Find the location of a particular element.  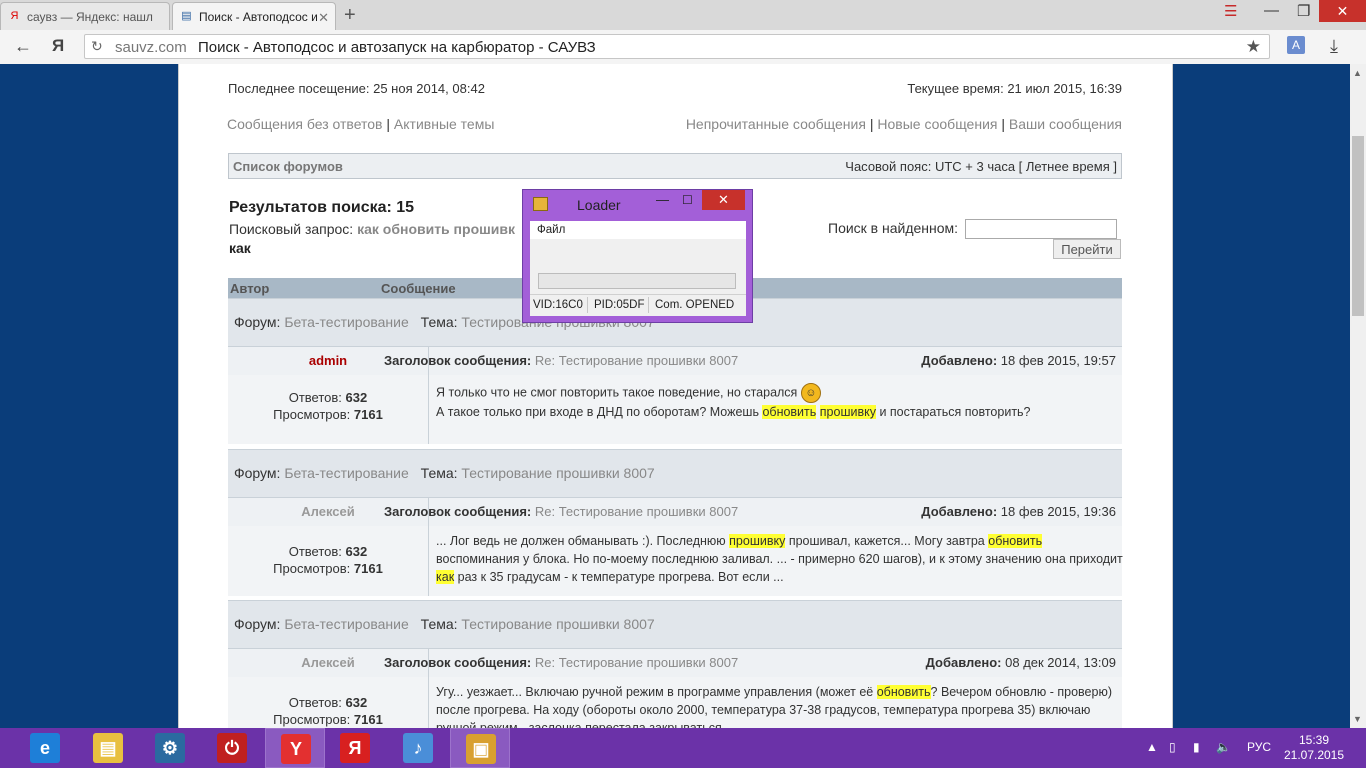

tab-close-icon: ✕ is located at coordinates (323, 18).